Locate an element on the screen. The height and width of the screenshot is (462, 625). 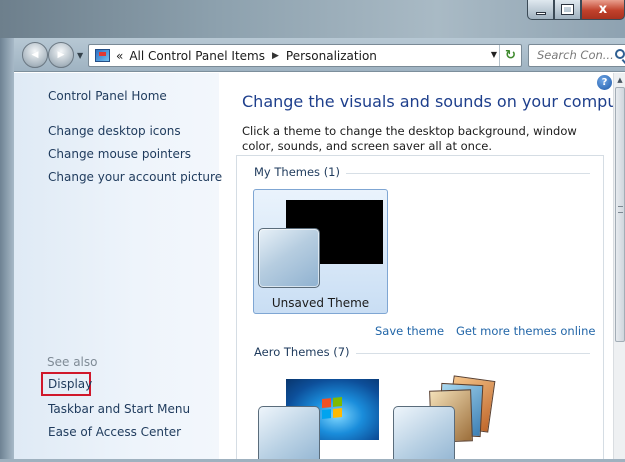
control-panel-icon is located at coordinates (102, 55).